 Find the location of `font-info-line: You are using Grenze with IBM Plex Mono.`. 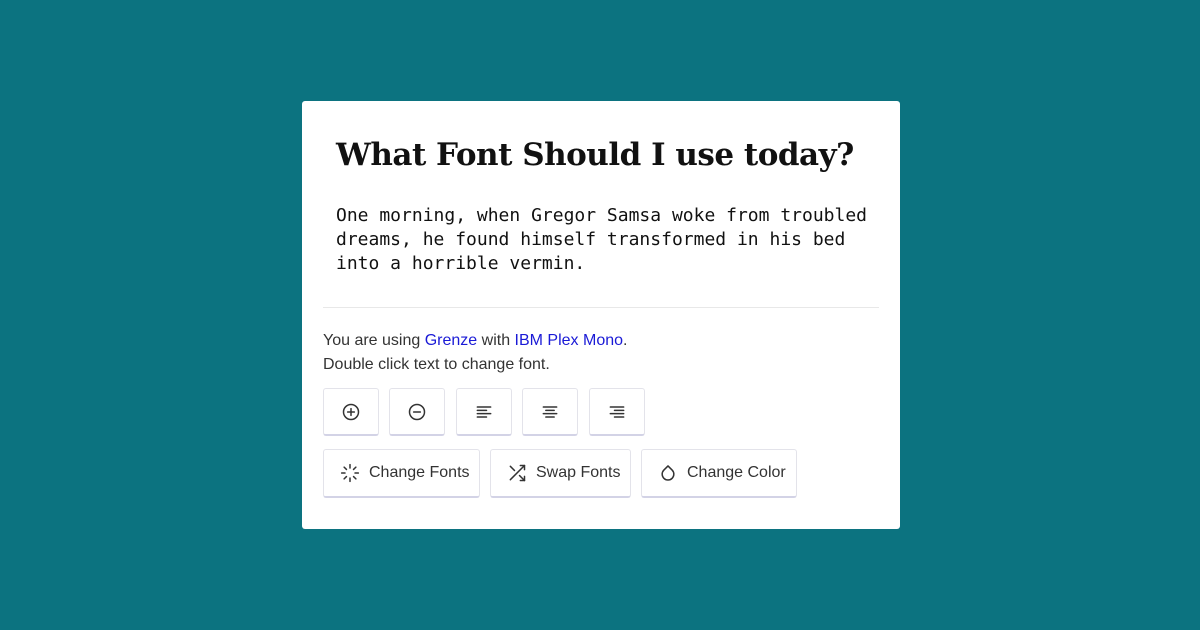

font-info-line: You are using Grenze with IBM Plex Mono. is located at coordinates (475, 341).